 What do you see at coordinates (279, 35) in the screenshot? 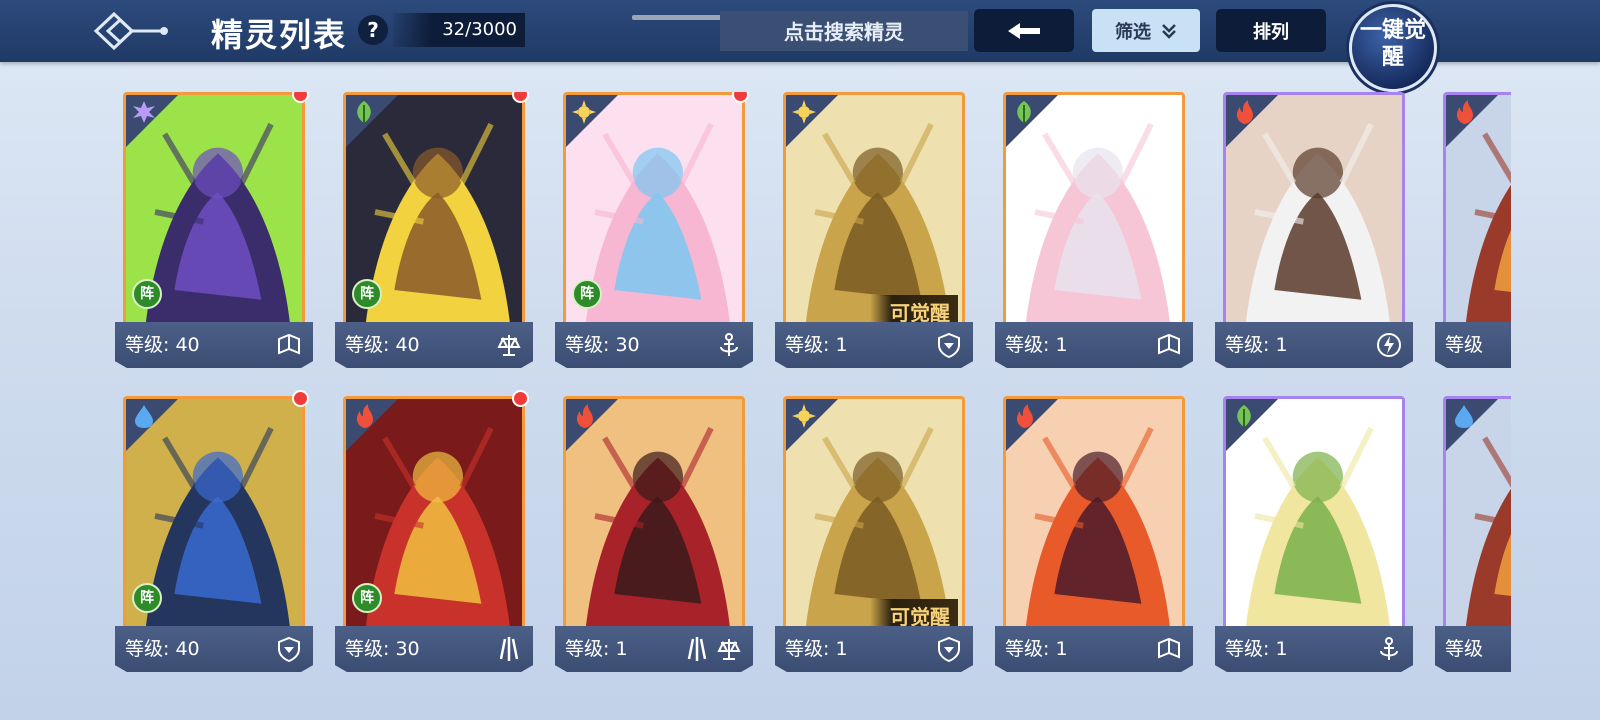
I see `page-title: 精灵列表` at bounding box center [279, 35].